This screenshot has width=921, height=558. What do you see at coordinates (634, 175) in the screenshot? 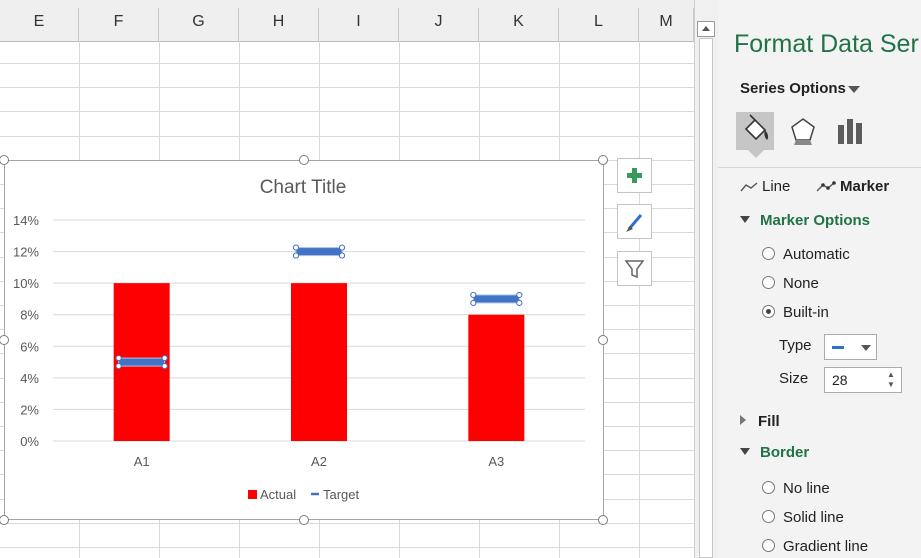
I see `chart-elements-button` at bounding box center [634, 175].